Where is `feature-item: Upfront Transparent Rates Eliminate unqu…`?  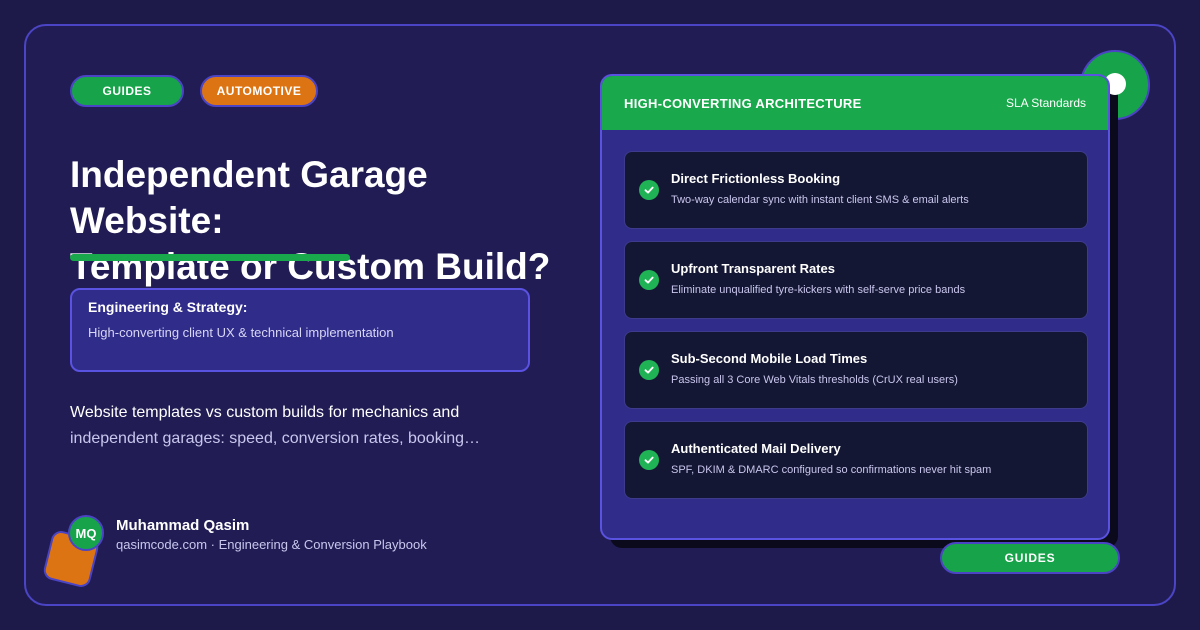
feature-item: Upfront Transparent Rates Eliminate unqu… is located at coordinates (856, 280).